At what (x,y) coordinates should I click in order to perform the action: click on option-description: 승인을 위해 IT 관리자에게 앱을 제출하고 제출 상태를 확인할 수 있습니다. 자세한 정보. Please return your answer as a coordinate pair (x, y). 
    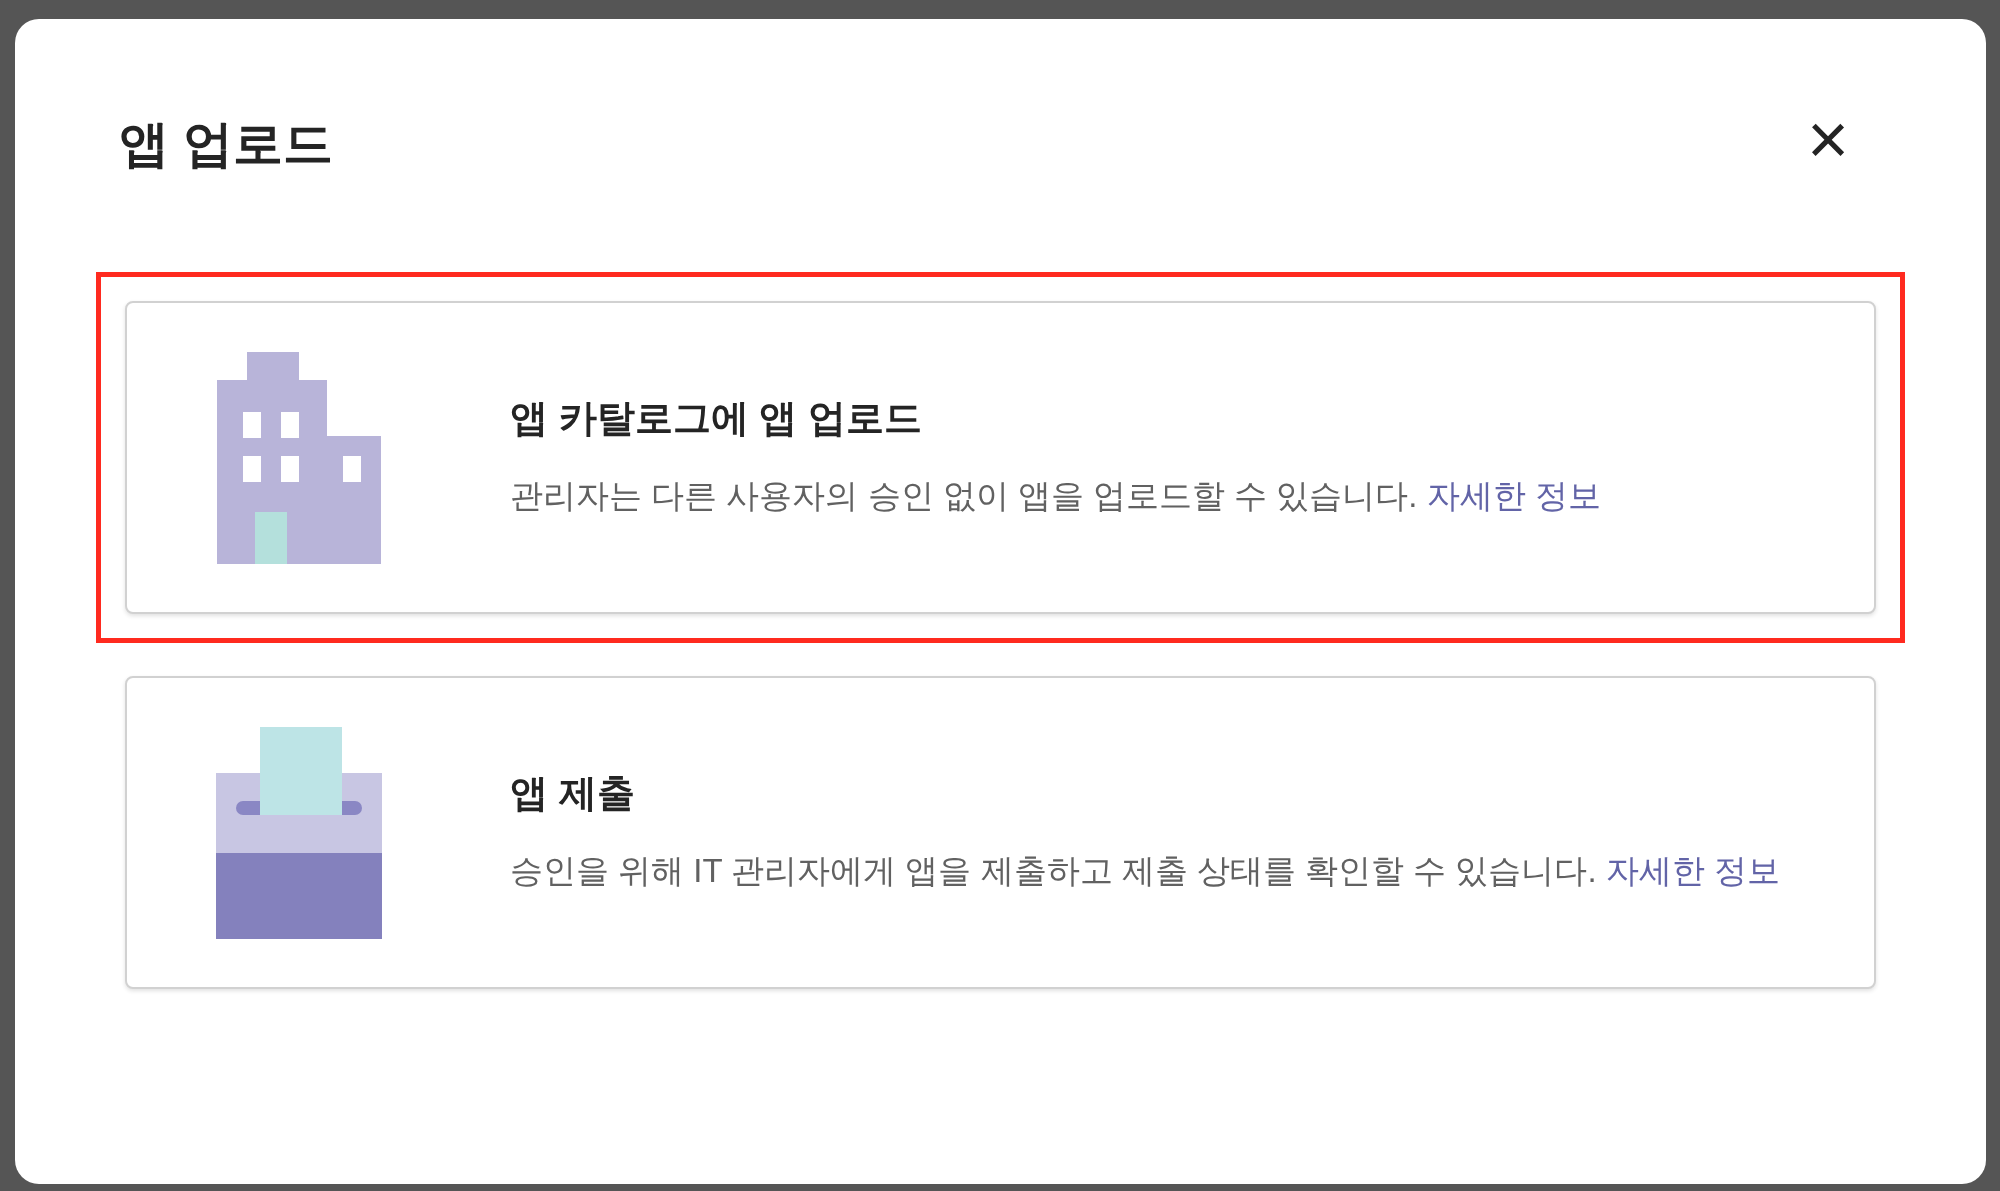
    Looking at the image, I should click on (1145, 870).